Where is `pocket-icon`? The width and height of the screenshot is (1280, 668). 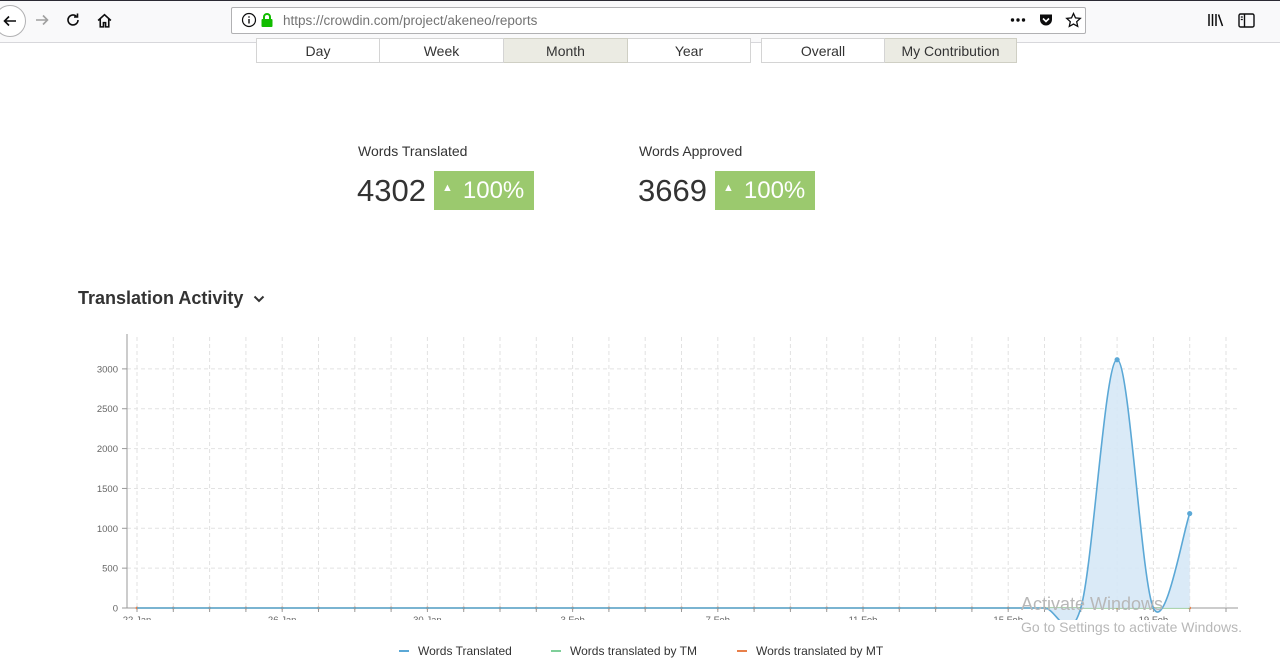
pocket-icon is located at coordinates (1046, 20).